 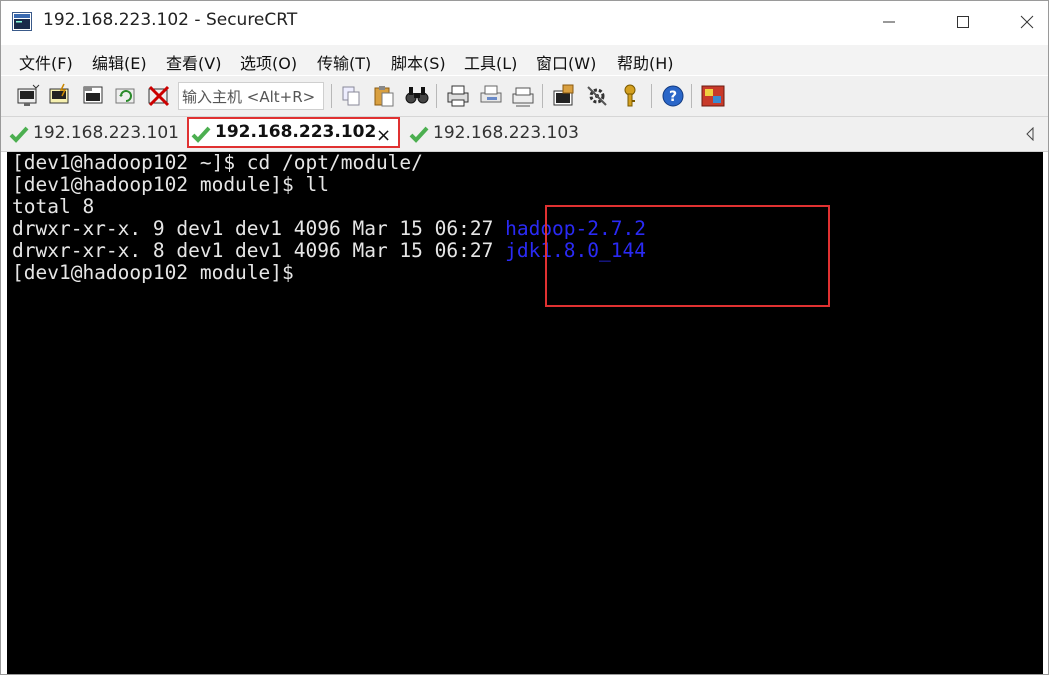 What do you see at coordinates (159, 96) in the screenshot?
I see `disconnect-icon` at bounding box center [159, 96].